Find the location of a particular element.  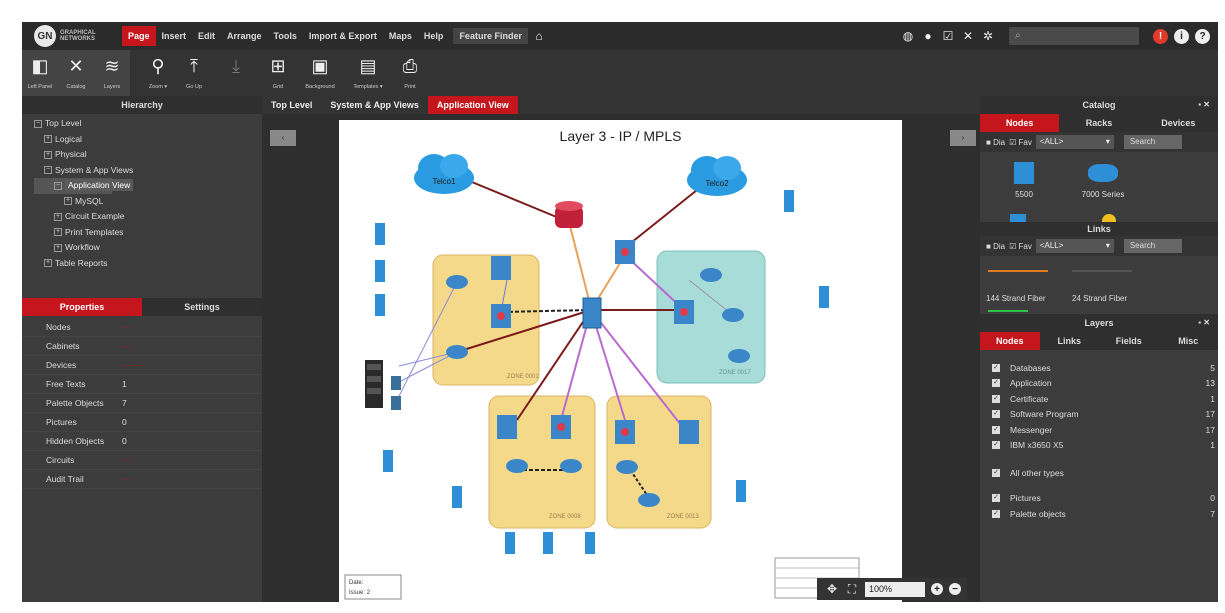

layer-row: ✓ Application 13 is located at coordinates (1099, 384).